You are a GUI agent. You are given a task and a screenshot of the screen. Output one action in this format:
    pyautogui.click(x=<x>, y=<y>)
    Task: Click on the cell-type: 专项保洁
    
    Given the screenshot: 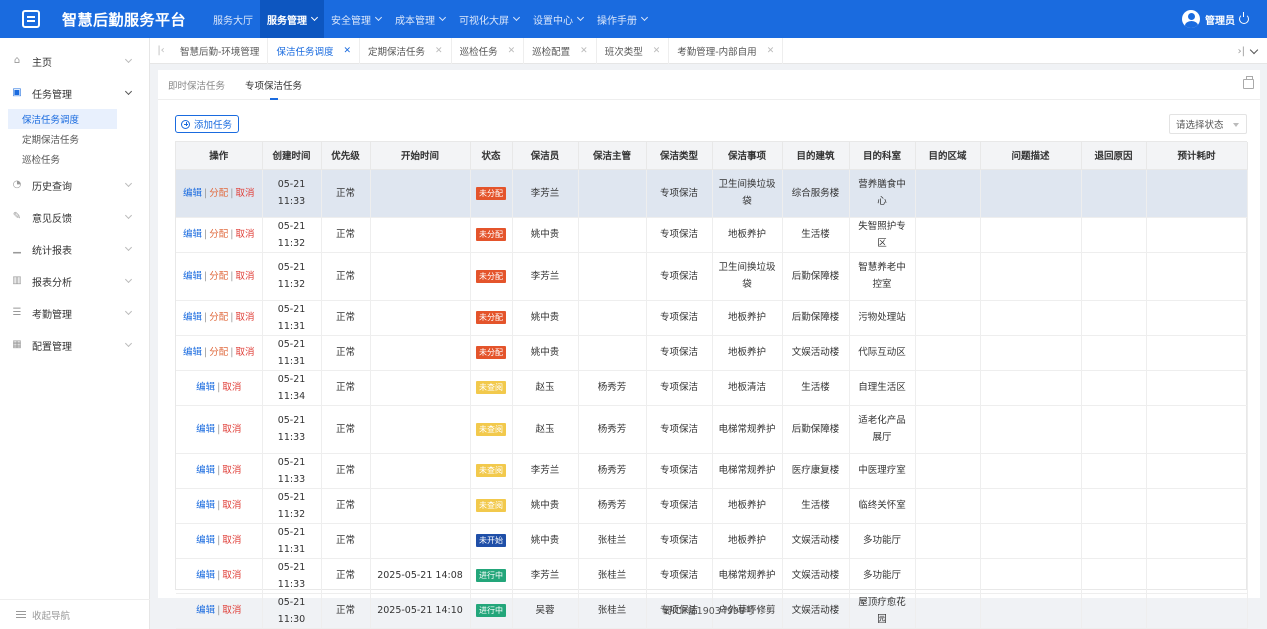 What is the action you would take?
    pyautogui.click(x=679, y=276)
    